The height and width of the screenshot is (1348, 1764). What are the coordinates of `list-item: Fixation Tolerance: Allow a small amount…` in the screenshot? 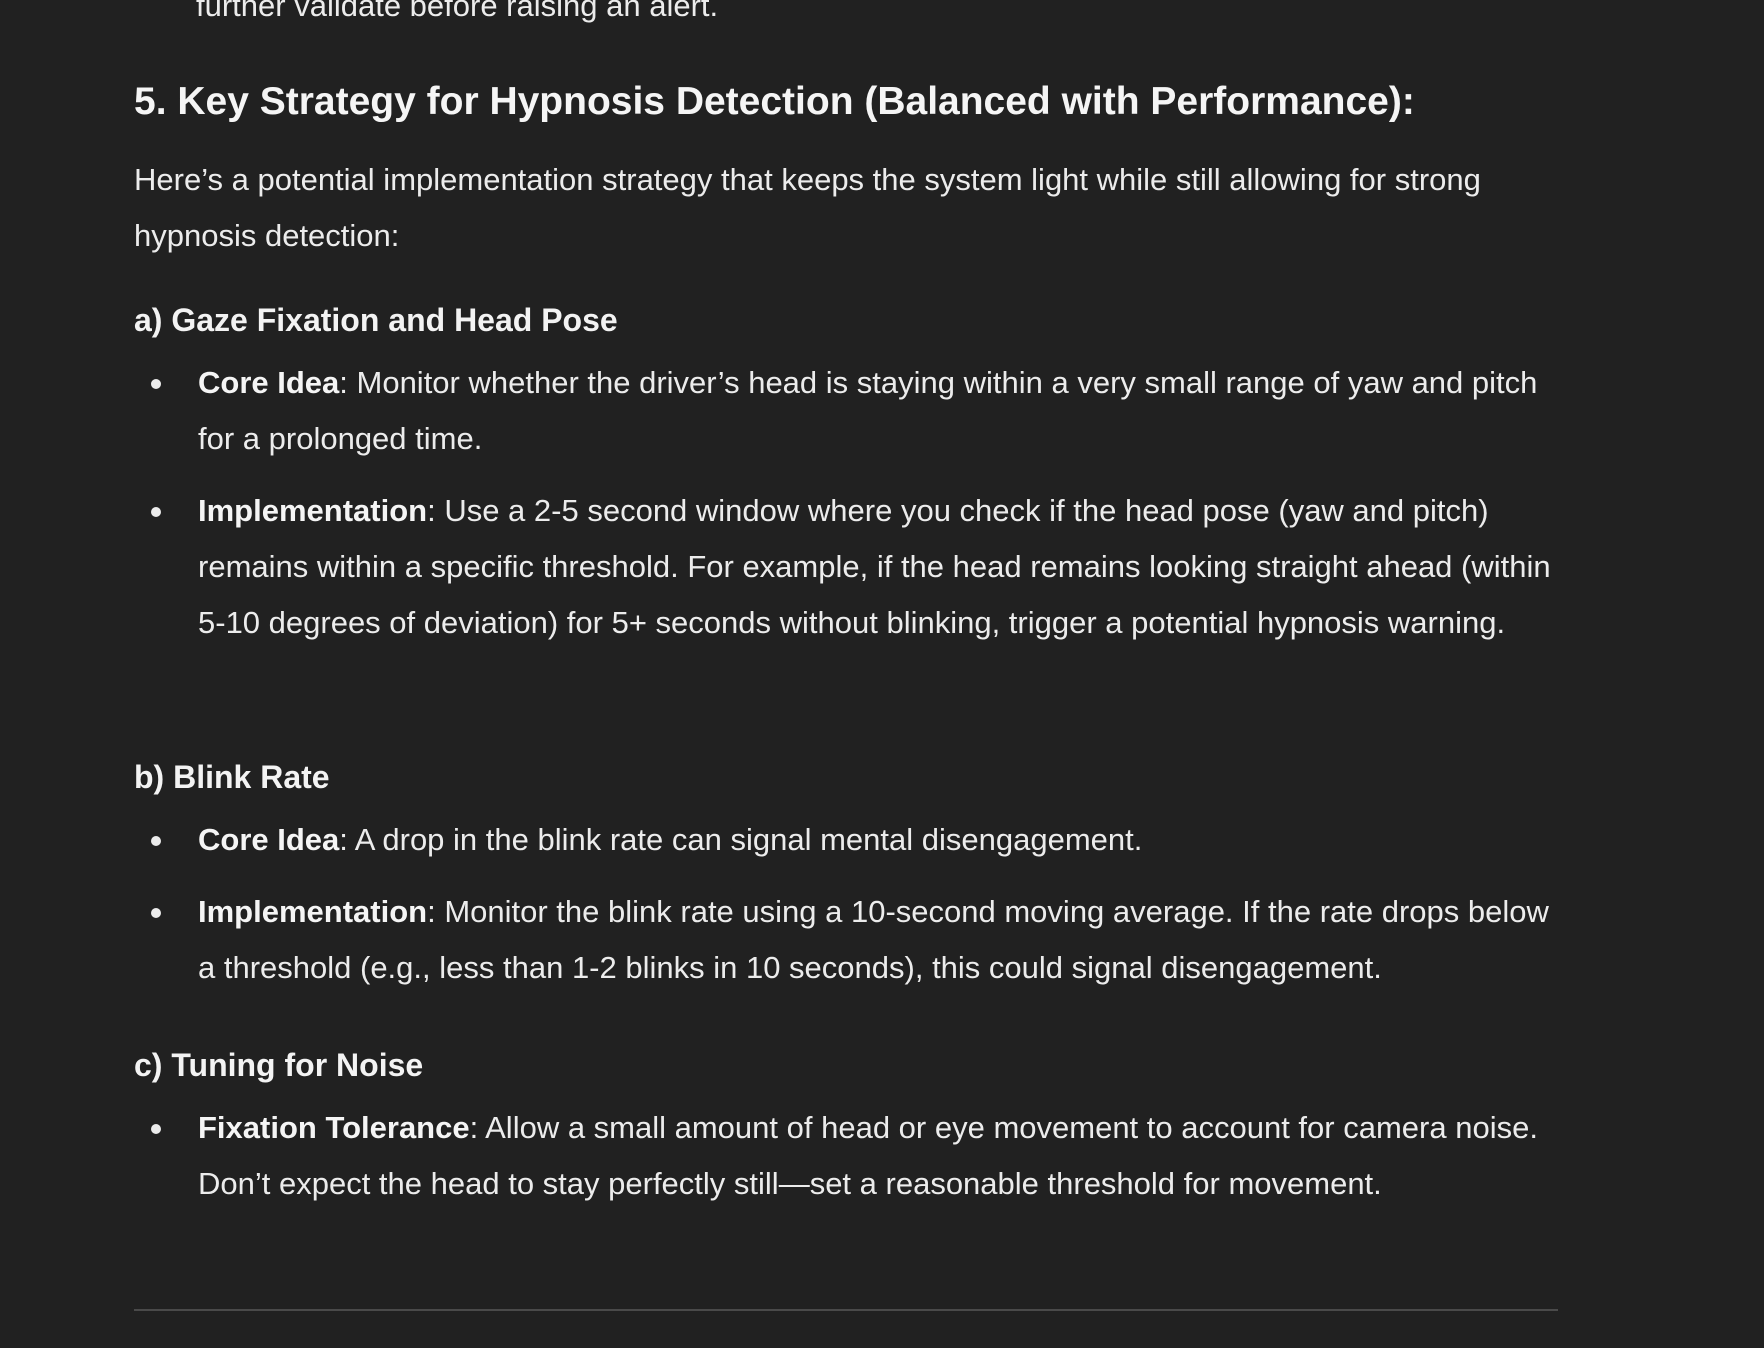 It's located at (846, 1156).